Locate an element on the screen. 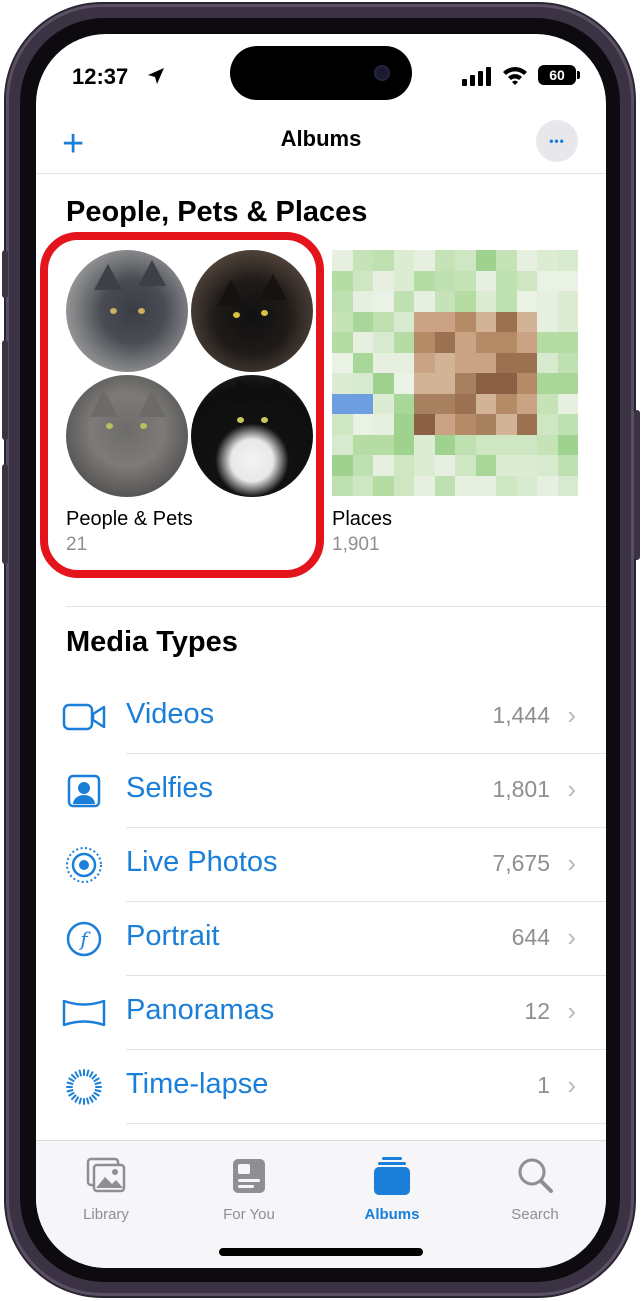 Image resolution: width=642 pixels, height=1301 pixels. tab-library: Library is located at coordinates (106, 1189).